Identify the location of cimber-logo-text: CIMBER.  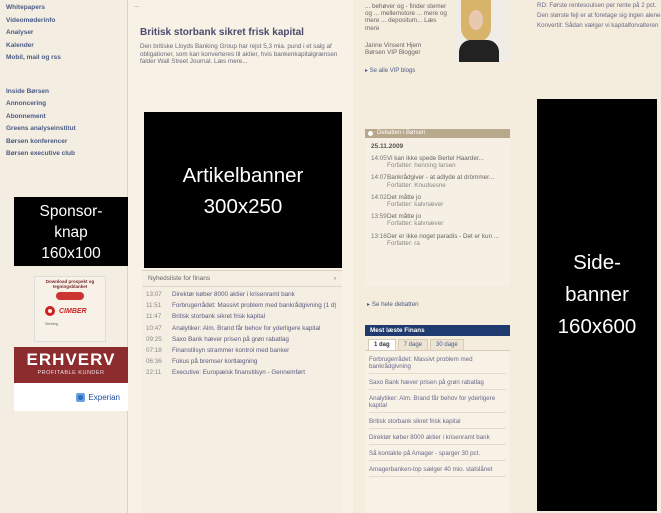
(73, 311).